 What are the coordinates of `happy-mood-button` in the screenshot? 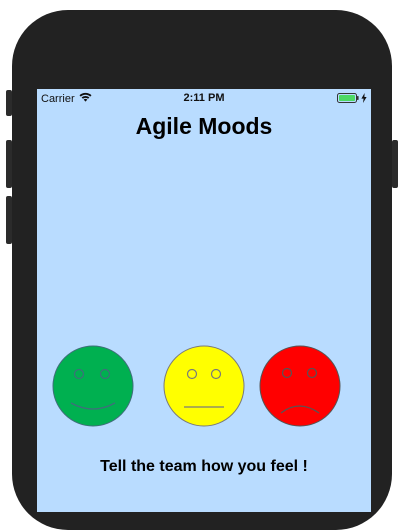 It's located at (93, 386).